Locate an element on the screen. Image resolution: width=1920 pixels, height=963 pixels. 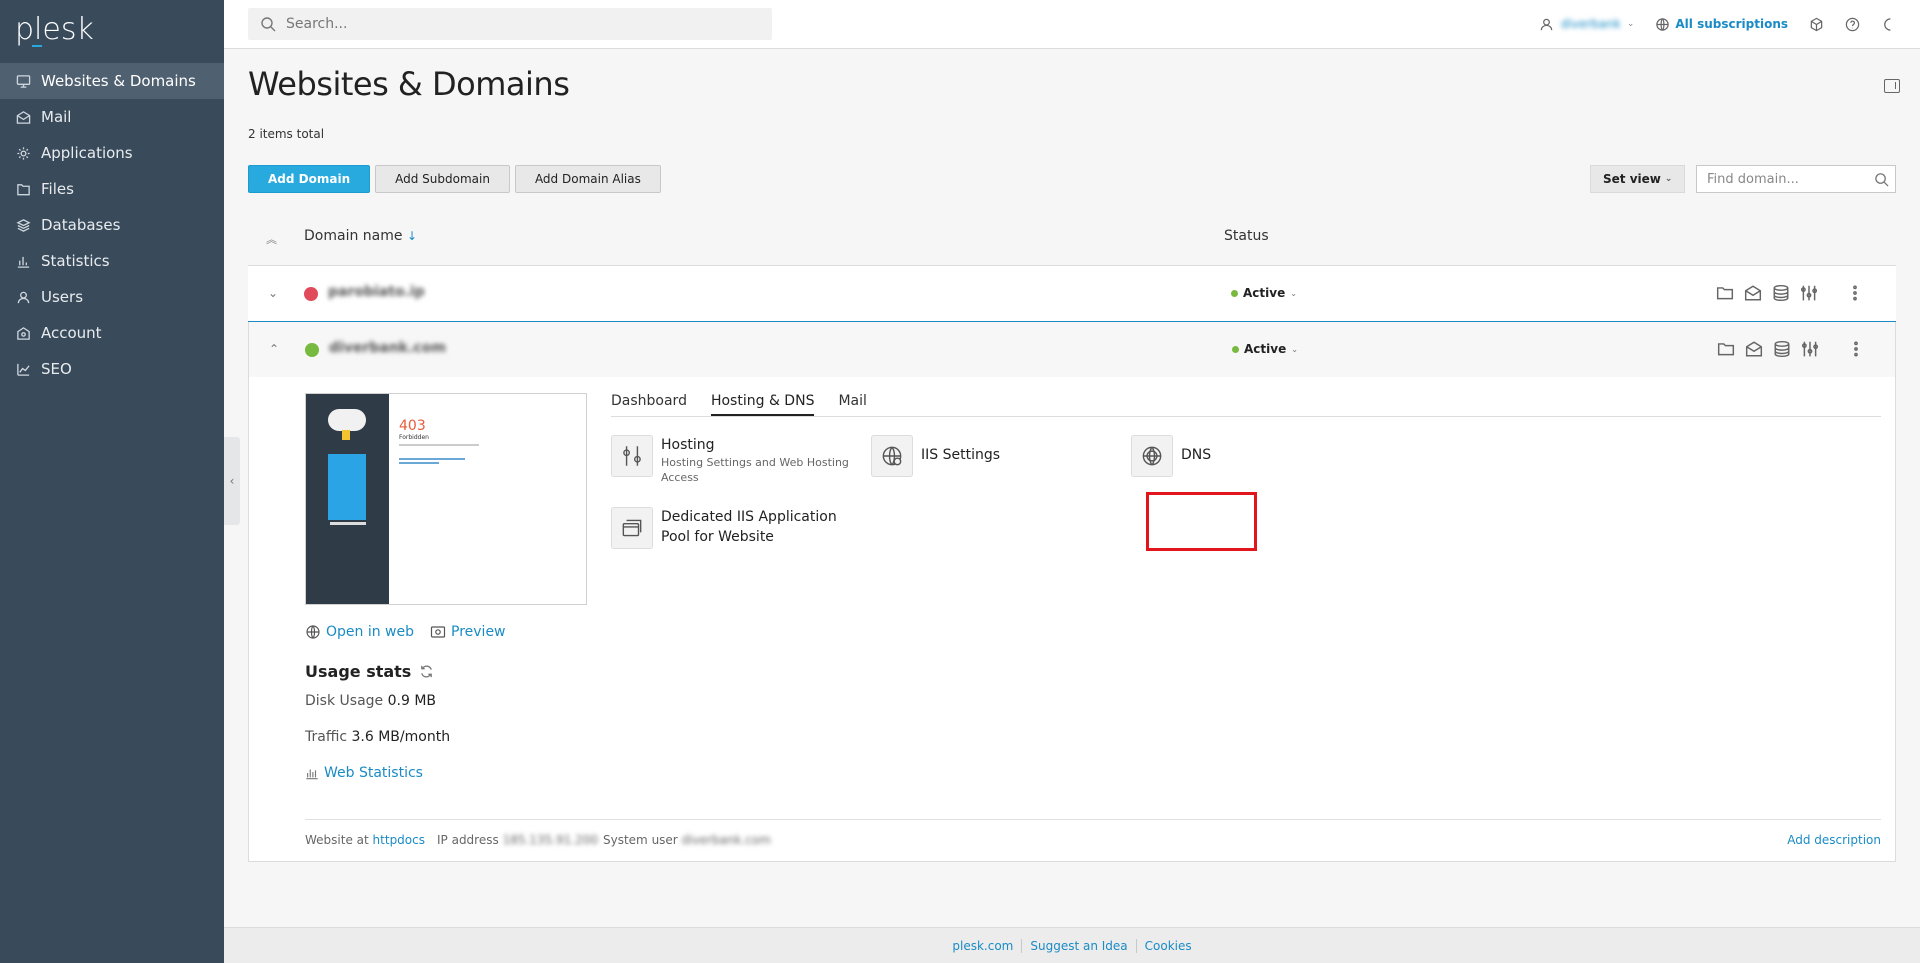
user-icon is located at coordinates (1547, 24).